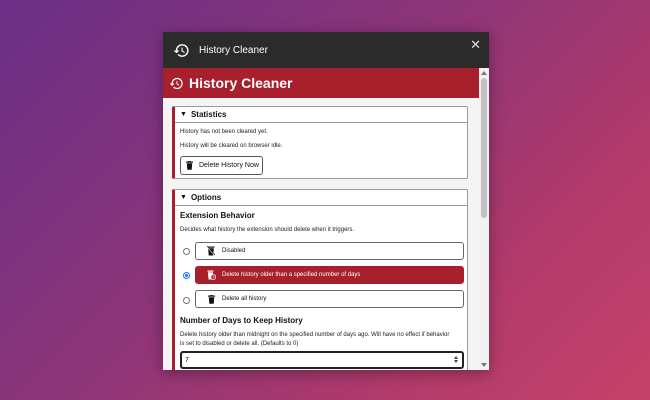 The image size is (650, 400). What do you see at coordinates (233, 50) in the screenshot?
I see `window-title: History Cleaner` at bounding box center [233, 50].